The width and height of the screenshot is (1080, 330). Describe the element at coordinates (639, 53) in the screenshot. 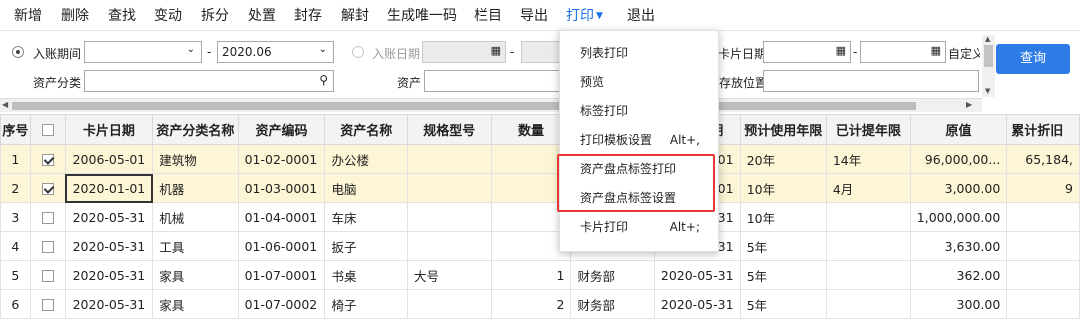

I see `print-menu-list-print: 列表打印` at that location.